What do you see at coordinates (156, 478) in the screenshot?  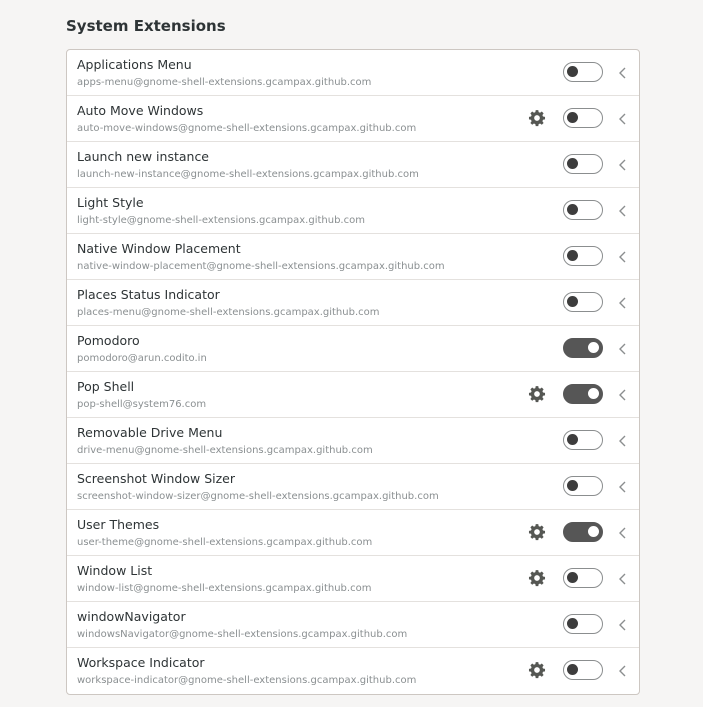 I see `extension-name: Screenshot Window Sizer` at bounding box center [156, 478].